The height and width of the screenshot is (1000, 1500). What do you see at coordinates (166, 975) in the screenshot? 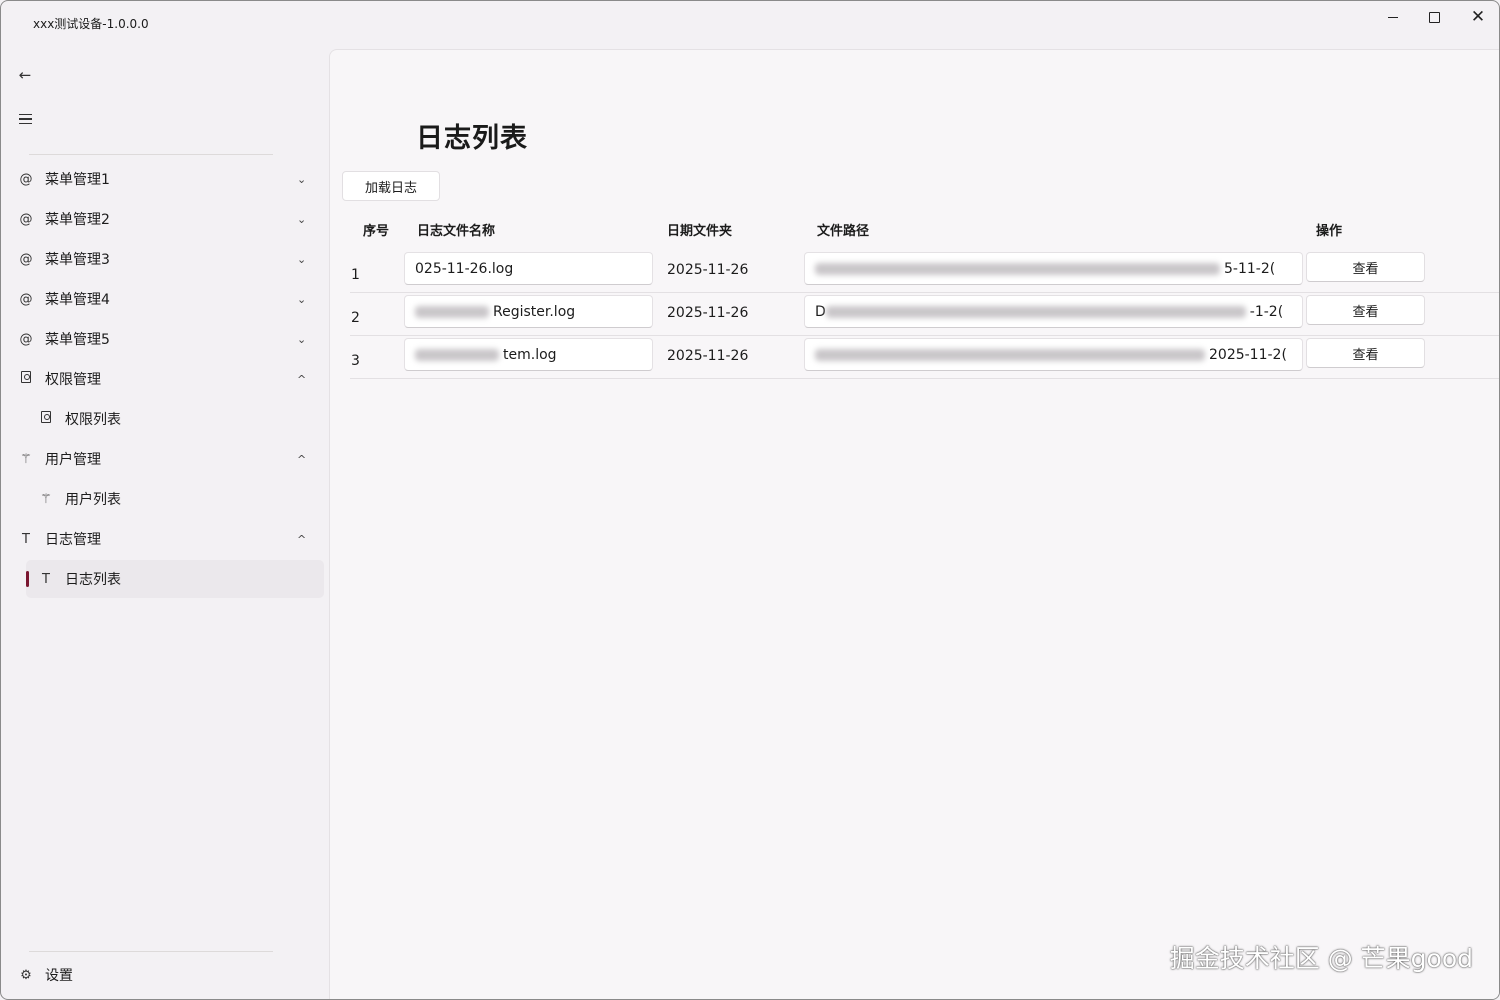
I see `sidebar-item-settings: ⚙ 设置` at bounding box center [166, 975].